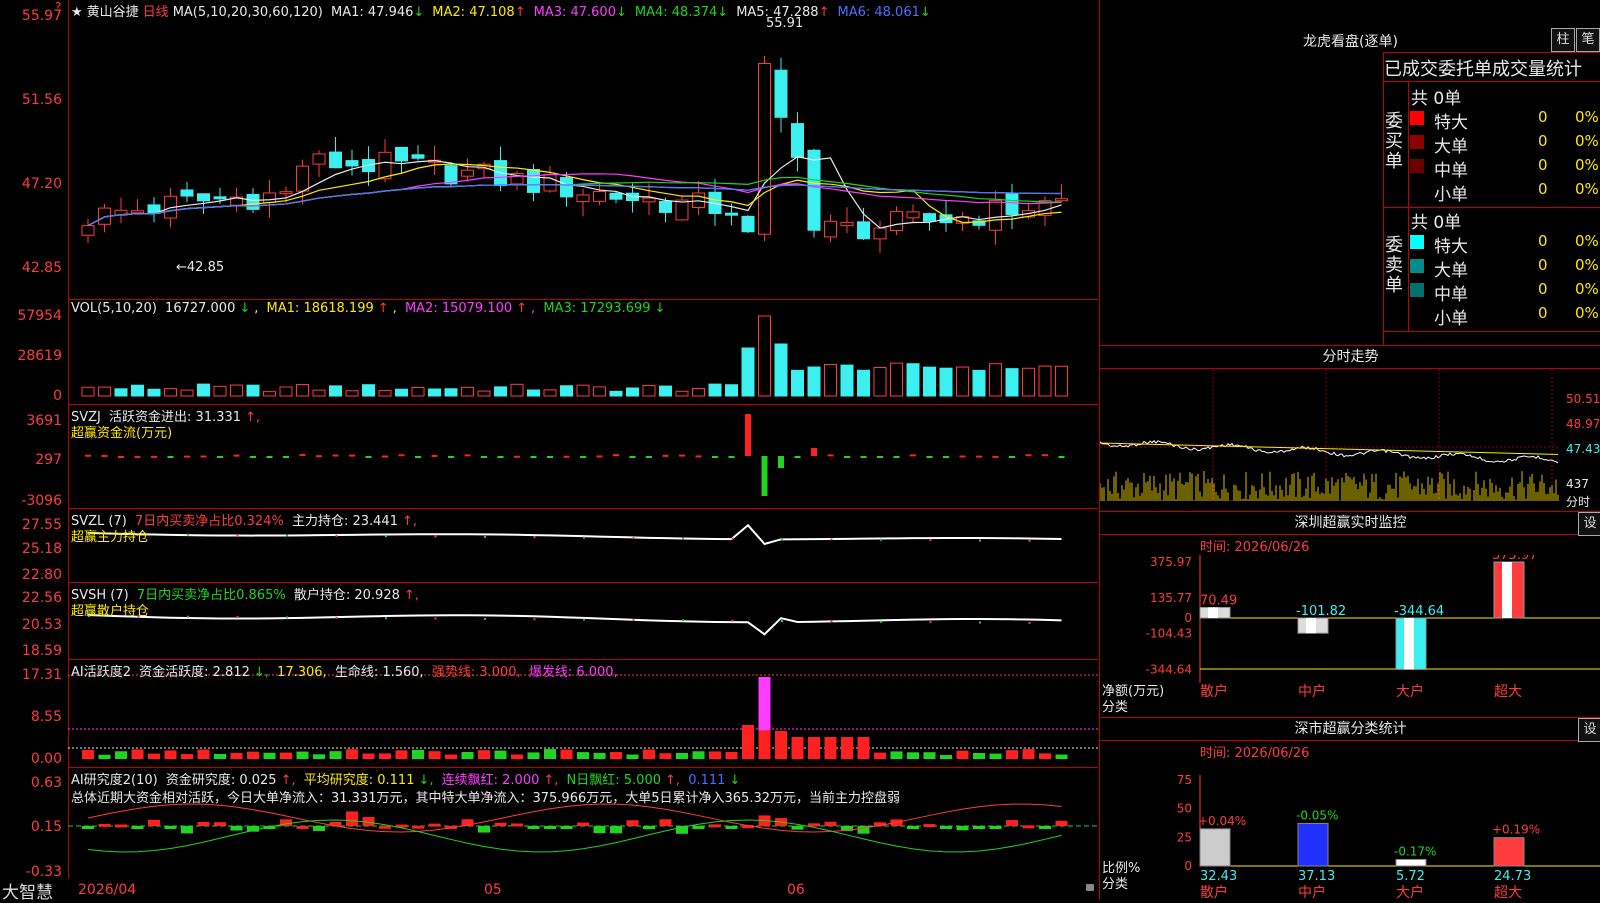 The height and width of the screenshot is (903, 1600). Describe the element at coordinates (34, 824) in the screenshot. I see `ai2-yaxis: 0.63 0.15 -0.33` at that location.